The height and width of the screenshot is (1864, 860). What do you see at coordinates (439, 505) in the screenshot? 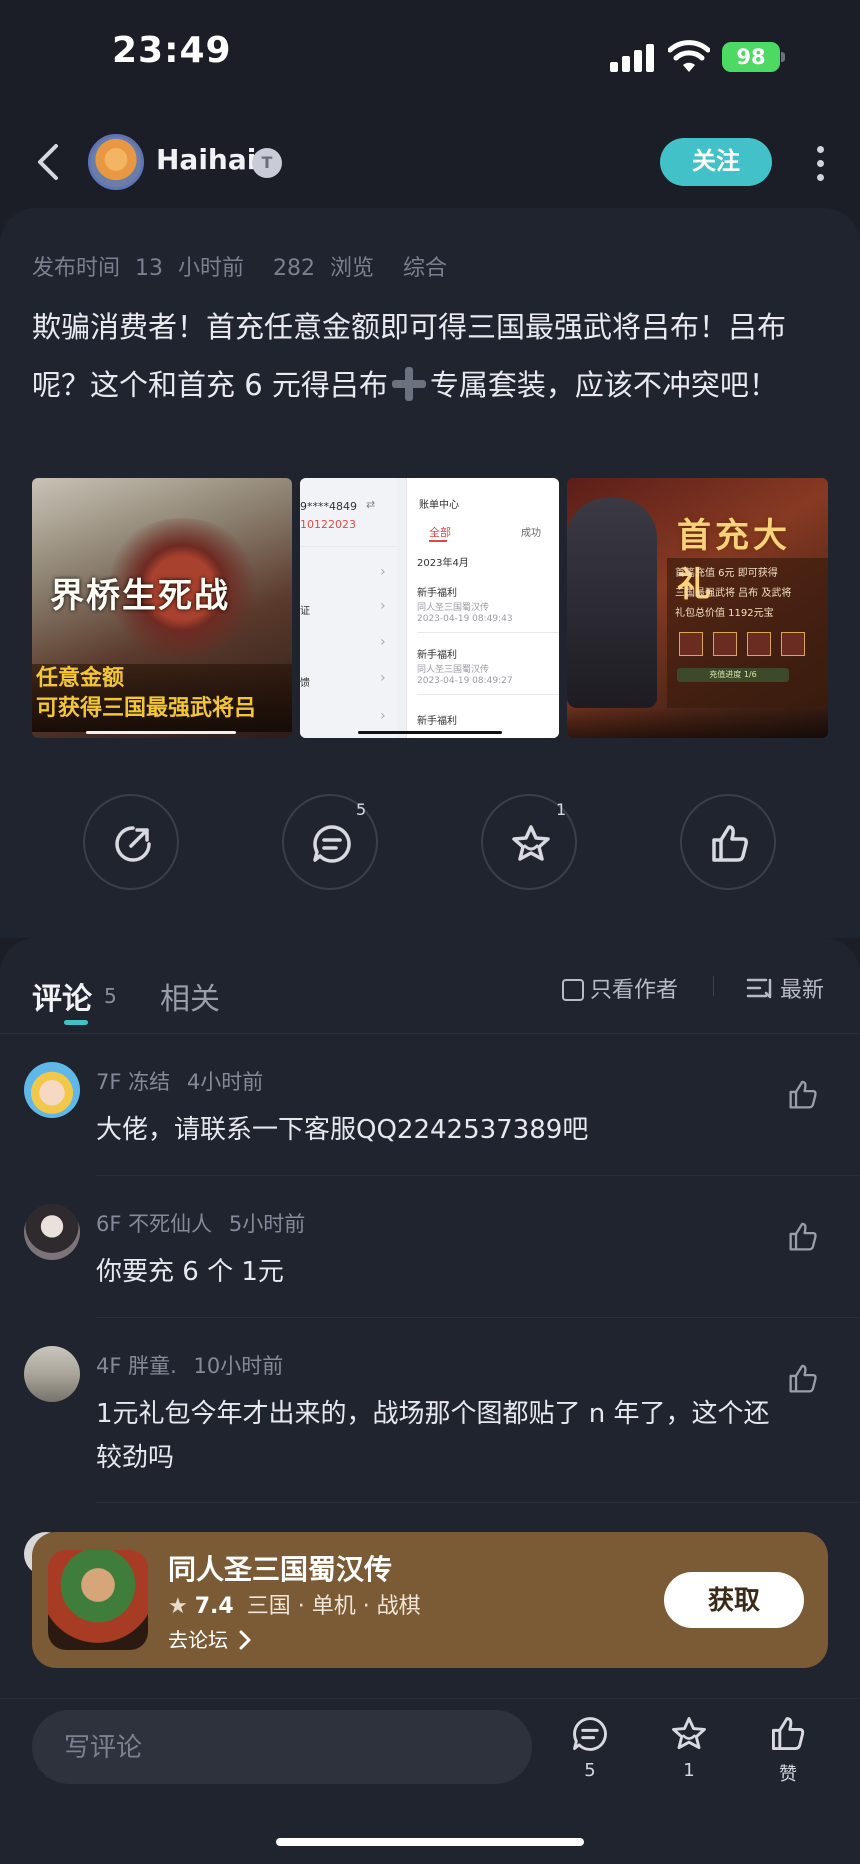
I see `bill-title: 账单中心` at bounding box center [439, 505].